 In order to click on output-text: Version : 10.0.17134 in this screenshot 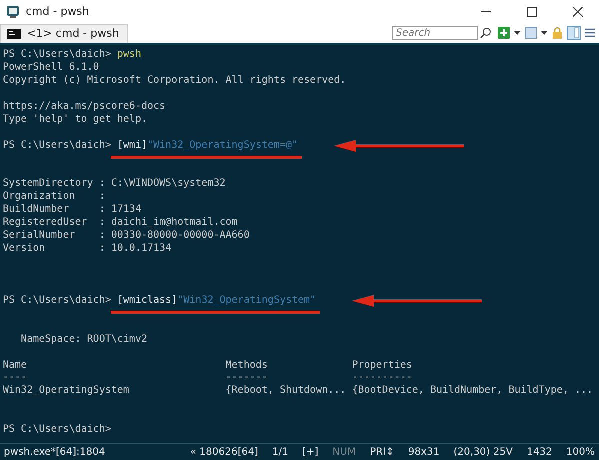, I will do `click(87, 249)`.